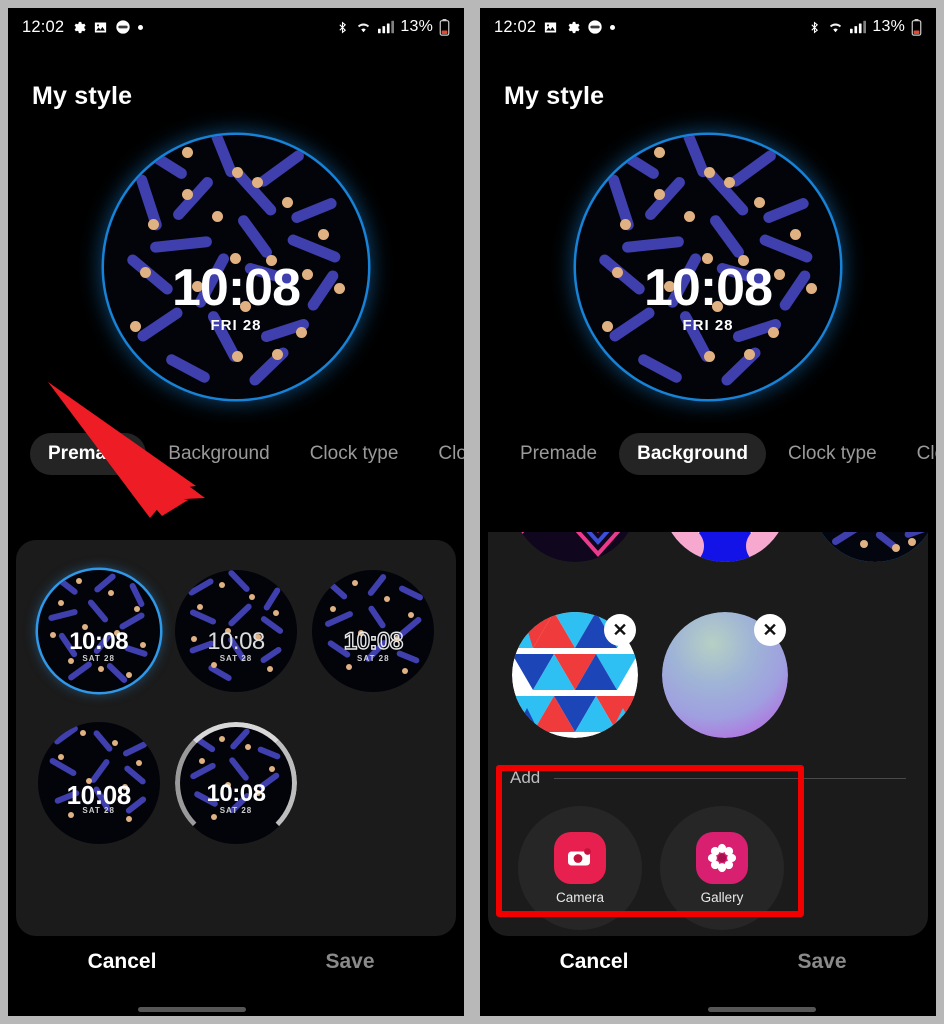  Describe the element at coordinates (722, 897) in the screenshot. I see `gallery-label: Gallery` at that location.